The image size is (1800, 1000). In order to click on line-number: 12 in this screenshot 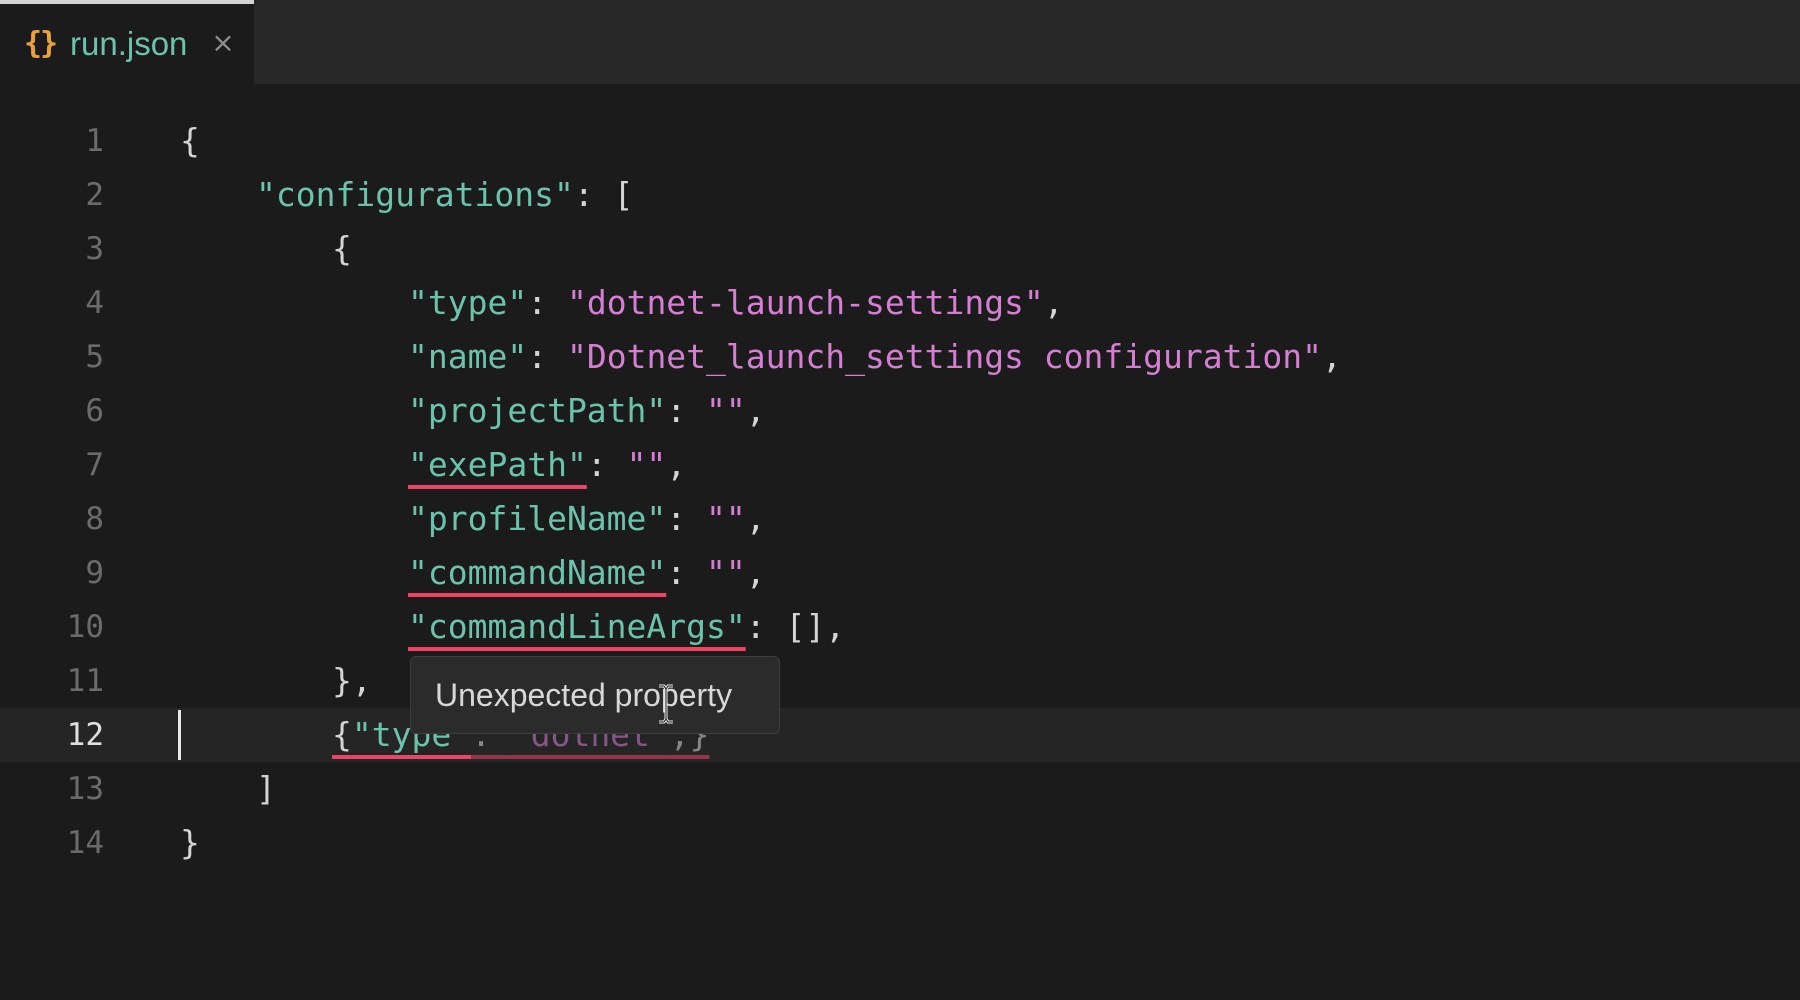, I will do `click(85, 735)`.